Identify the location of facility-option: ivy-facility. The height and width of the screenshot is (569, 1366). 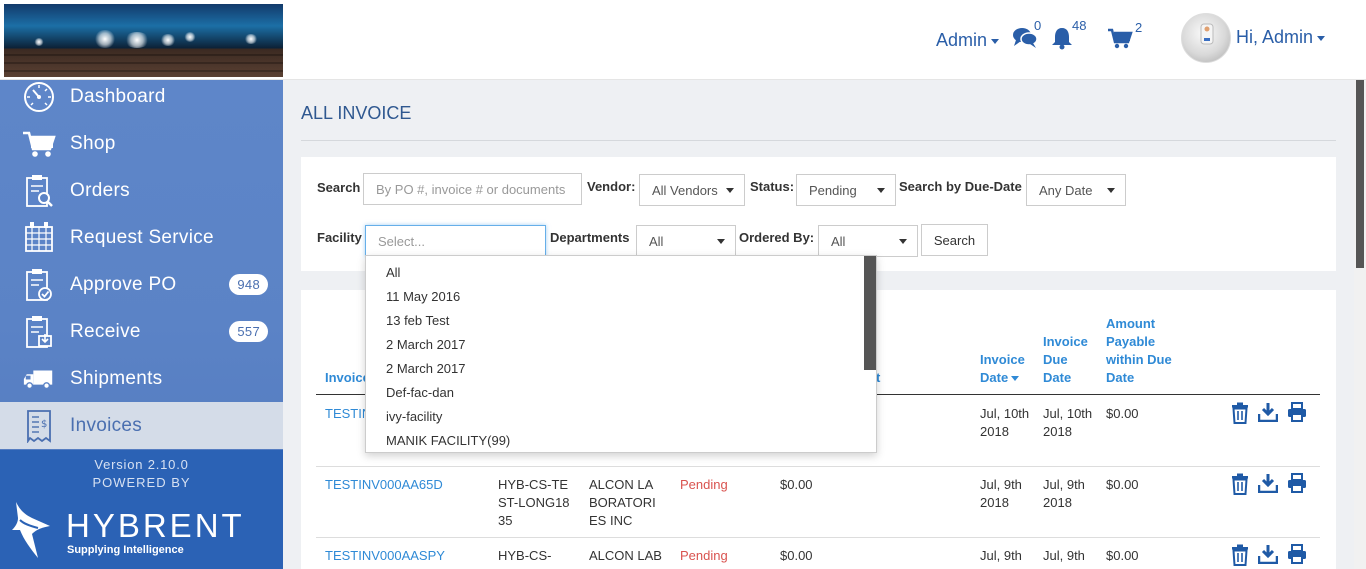
(414, 416).